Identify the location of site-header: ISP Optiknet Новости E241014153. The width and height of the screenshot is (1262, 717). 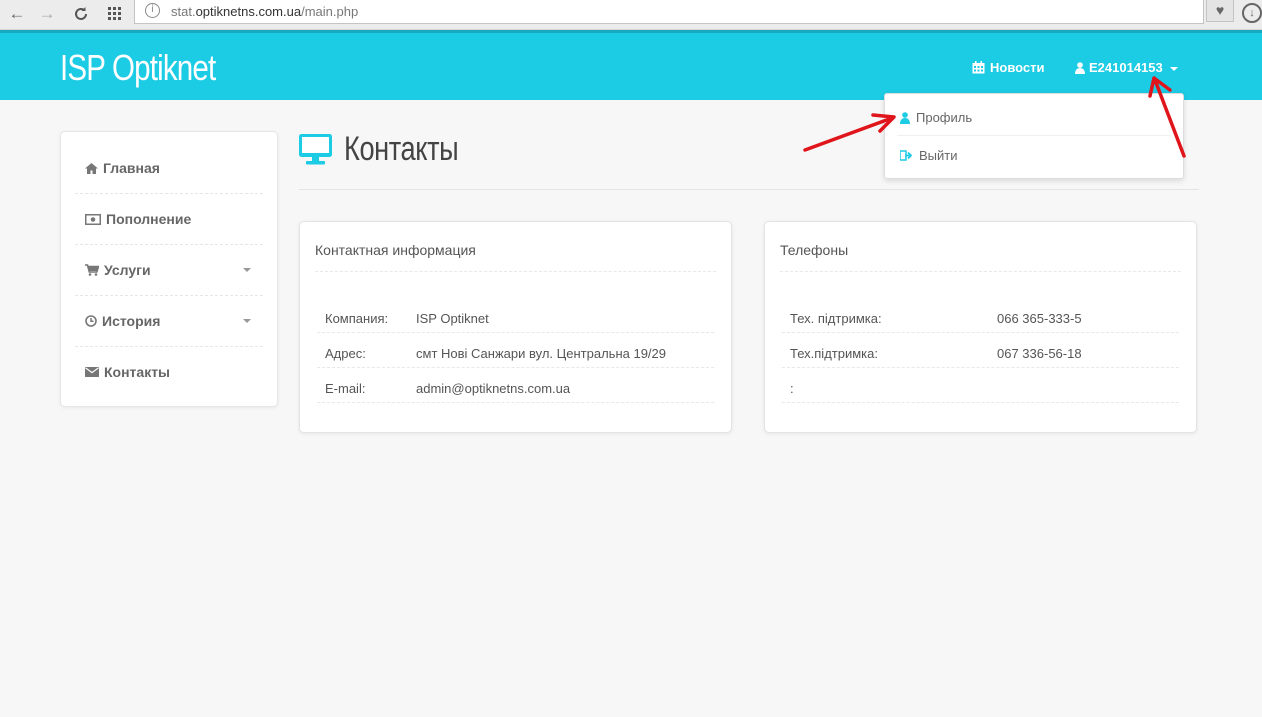
(631, 65).